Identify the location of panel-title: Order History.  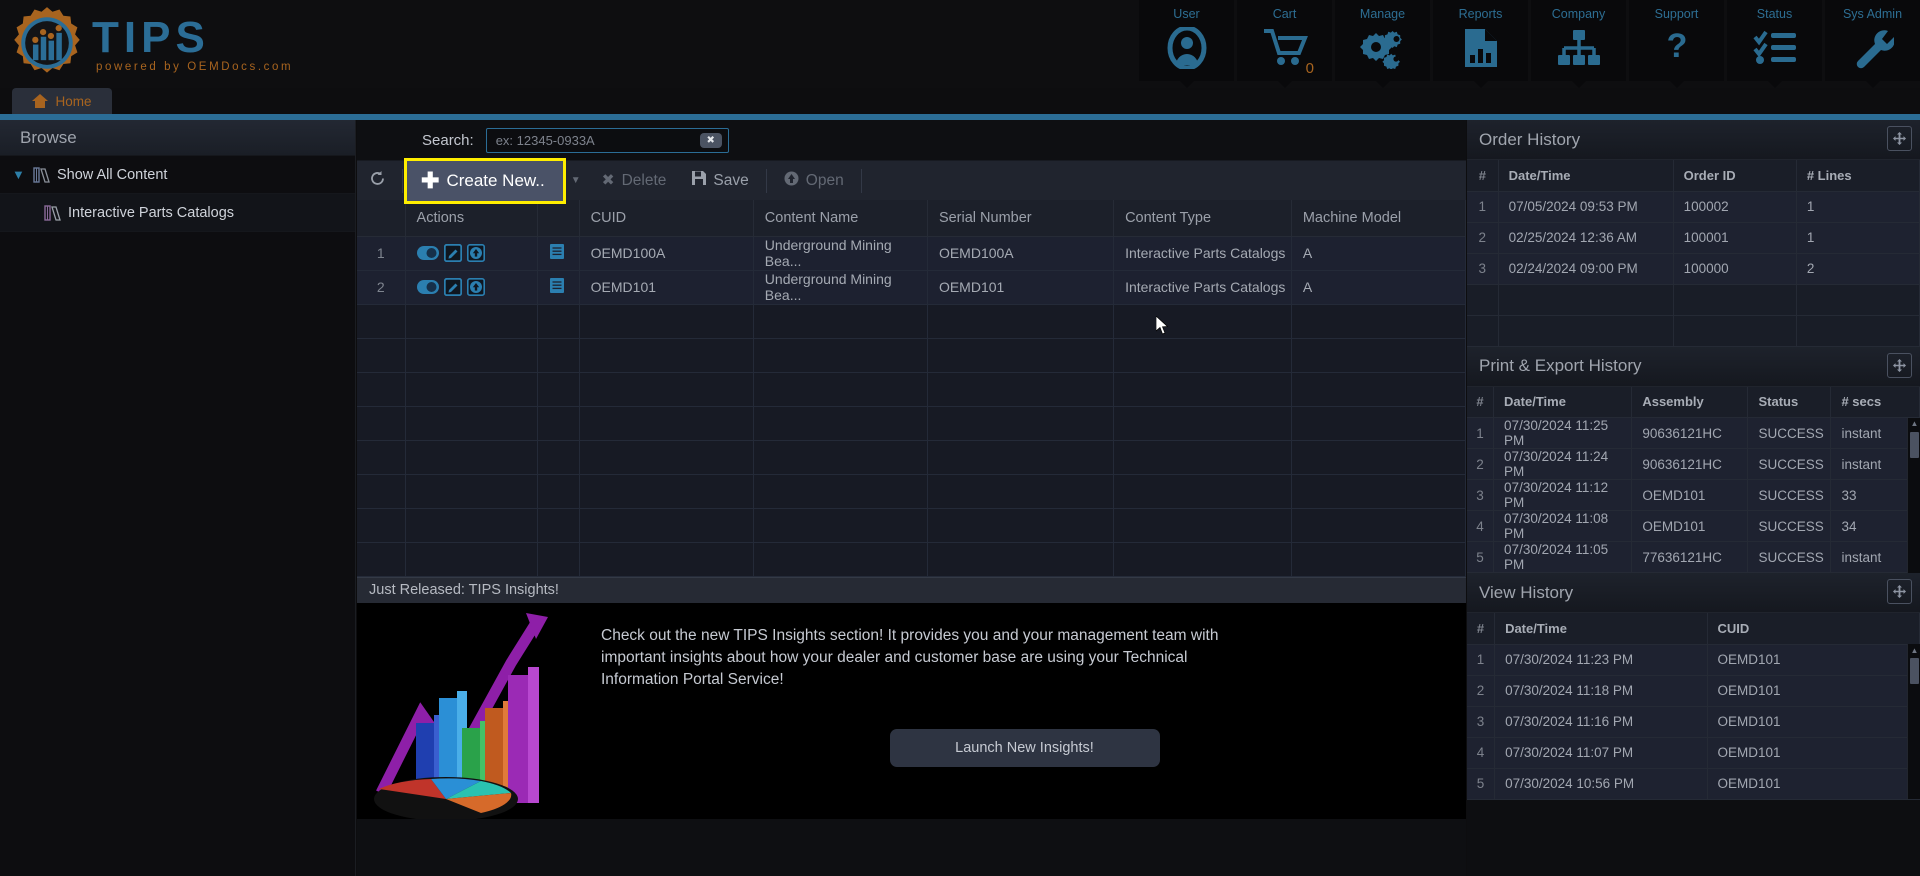
(1530, 139).